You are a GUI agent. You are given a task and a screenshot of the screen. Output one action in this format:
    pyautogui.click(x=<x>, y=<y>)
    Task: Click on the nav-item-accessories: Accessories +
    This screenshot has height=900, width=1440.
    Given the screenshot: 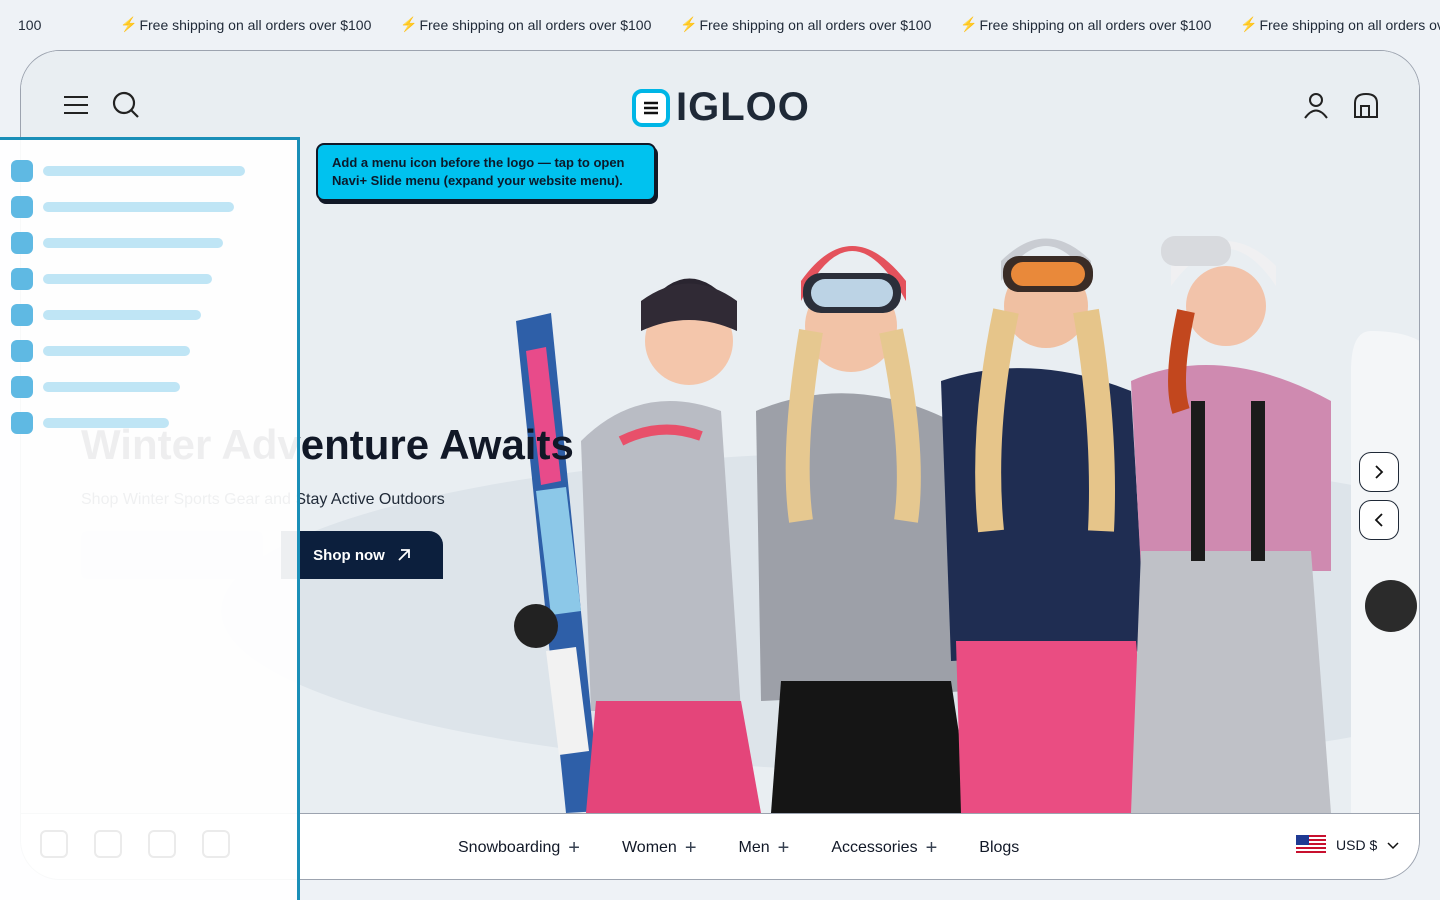 What is the action you would take?
    pyautogui.click(x=884, y=848)
    